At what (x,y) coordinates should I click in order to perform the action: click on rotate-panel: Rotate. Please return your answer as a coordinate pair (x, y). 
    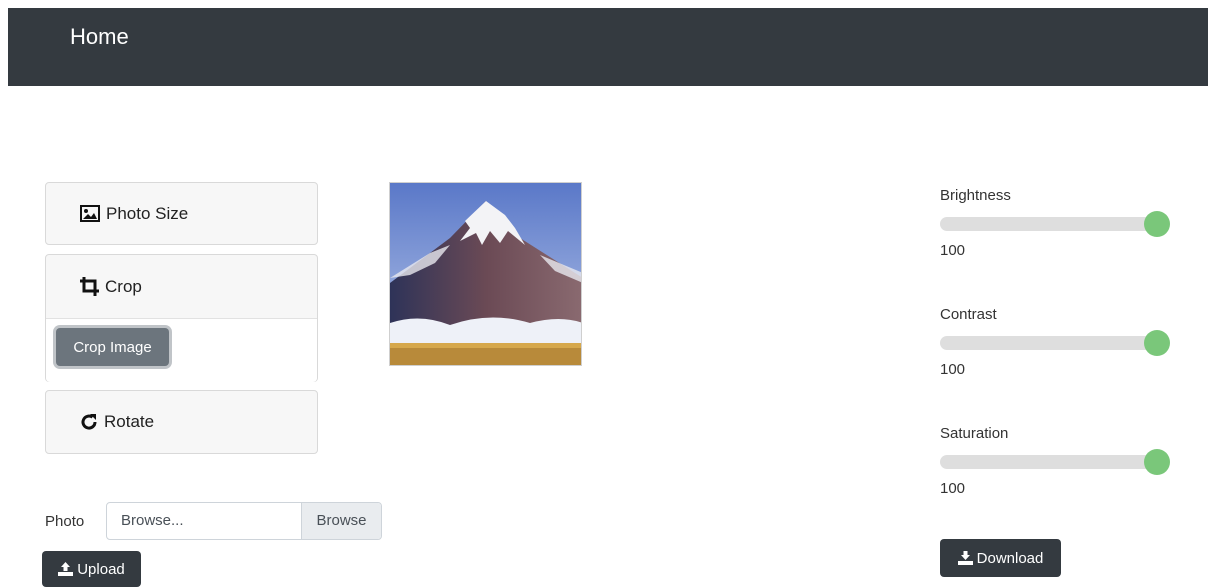
    Looking at the image, I should click on (181, 422).